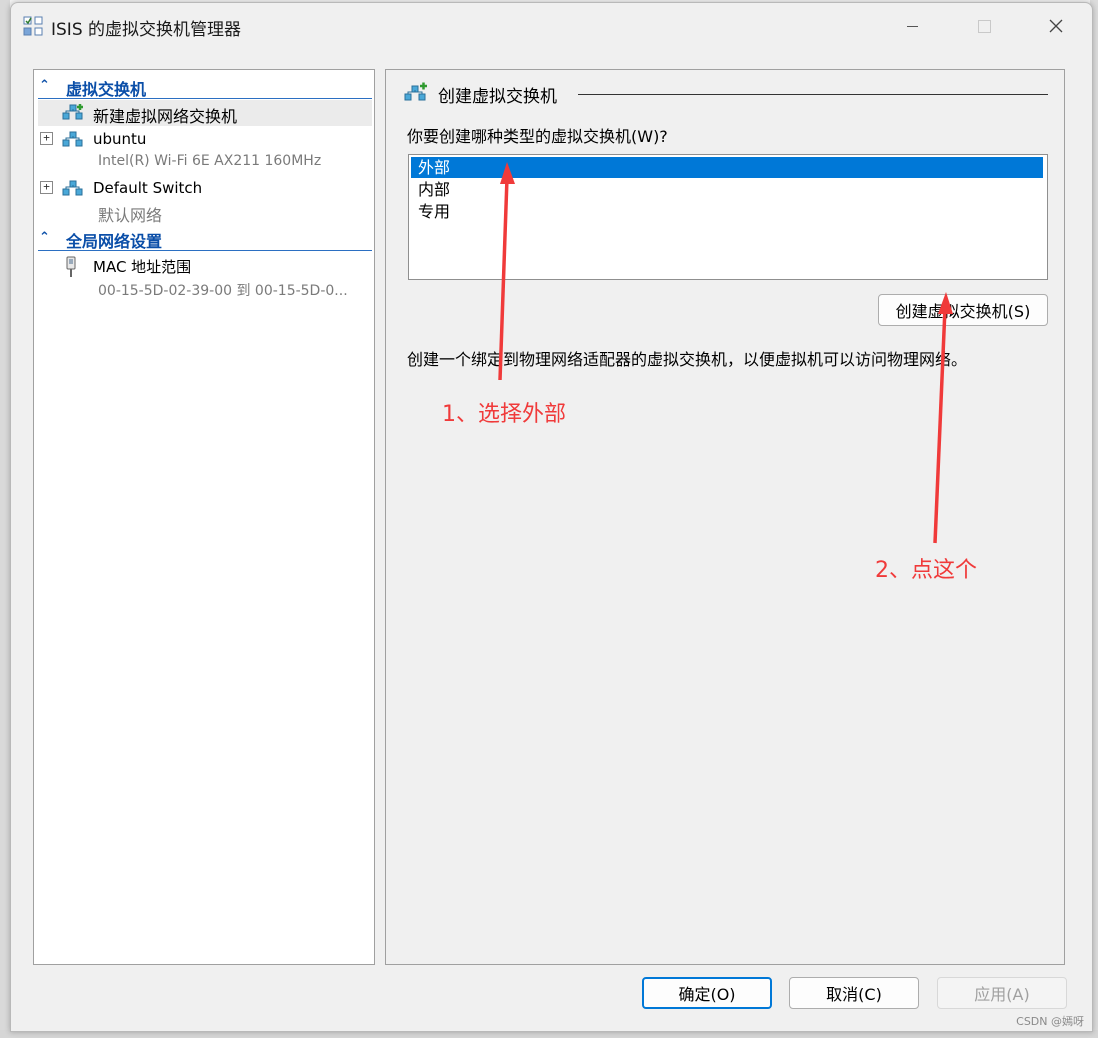 This screenshot has height=1038, width=1098. What do you see at coordinates (926, 570) in the screenshot?
I see `annotation-step-2: 2、点这个` at bounding box center [926, 570].